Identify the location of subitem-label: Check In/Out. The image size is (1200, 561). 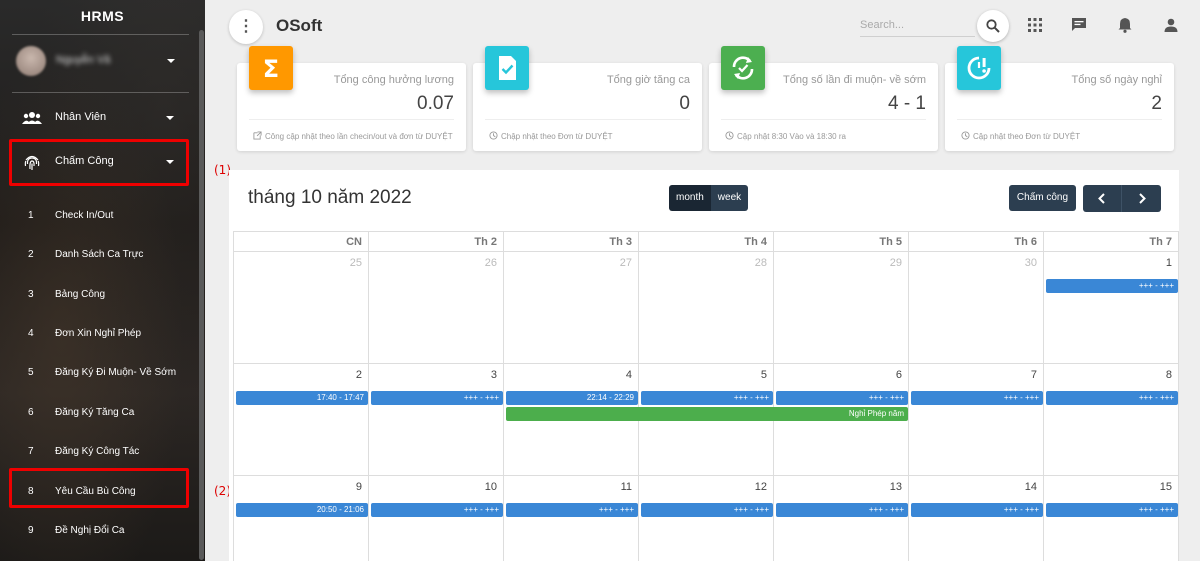
(84, 215).